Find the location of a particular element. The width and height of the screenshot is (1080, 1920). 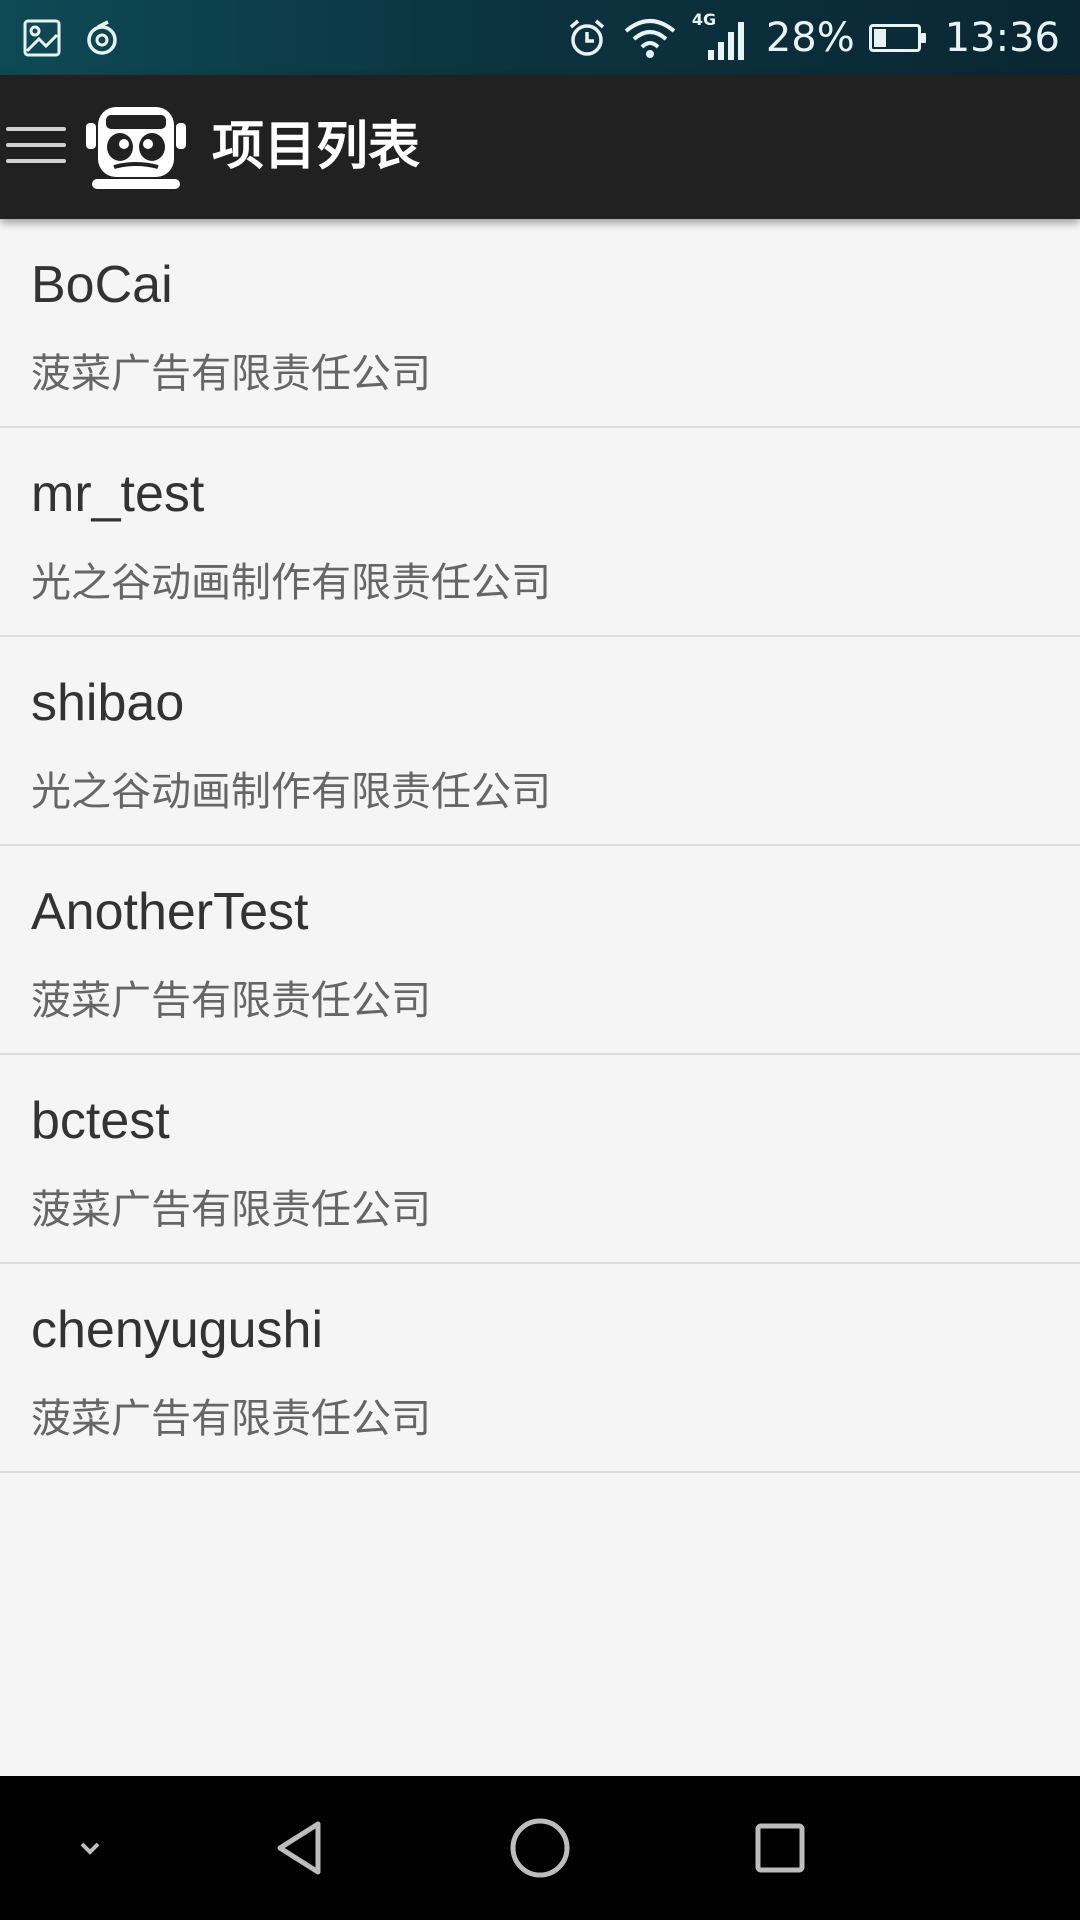

recents-square-icon is located at coordinates (780, 1848).